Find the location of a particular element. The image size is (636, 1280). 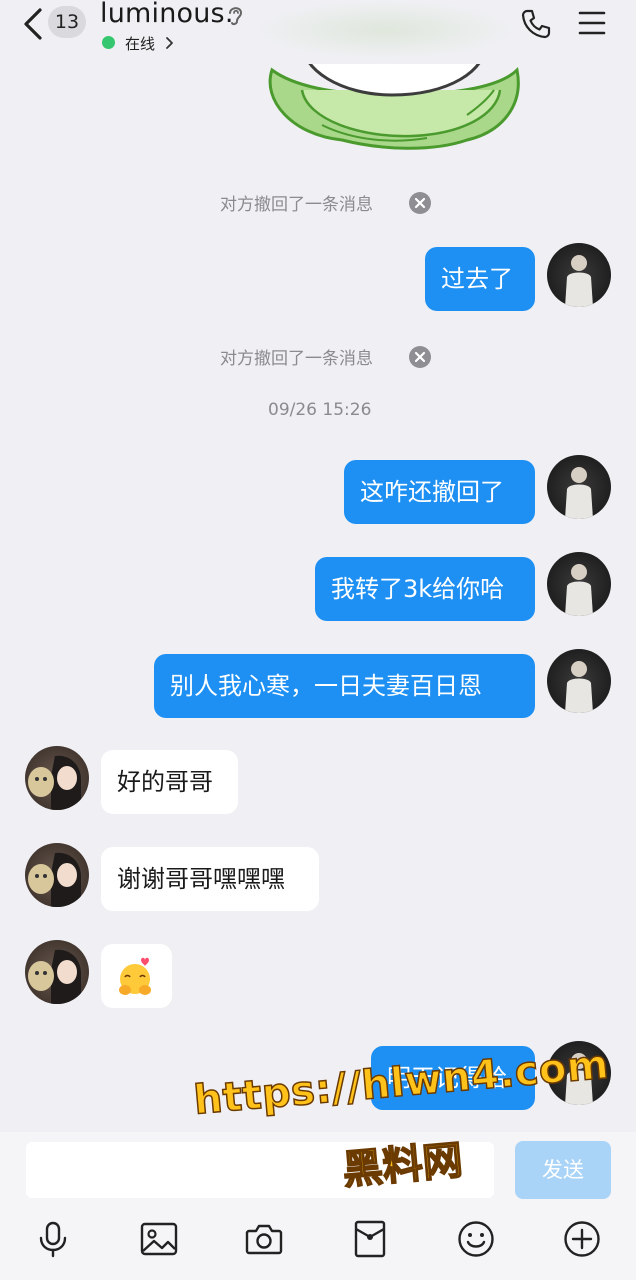

ear-icon is located at coordinates (236, 16).